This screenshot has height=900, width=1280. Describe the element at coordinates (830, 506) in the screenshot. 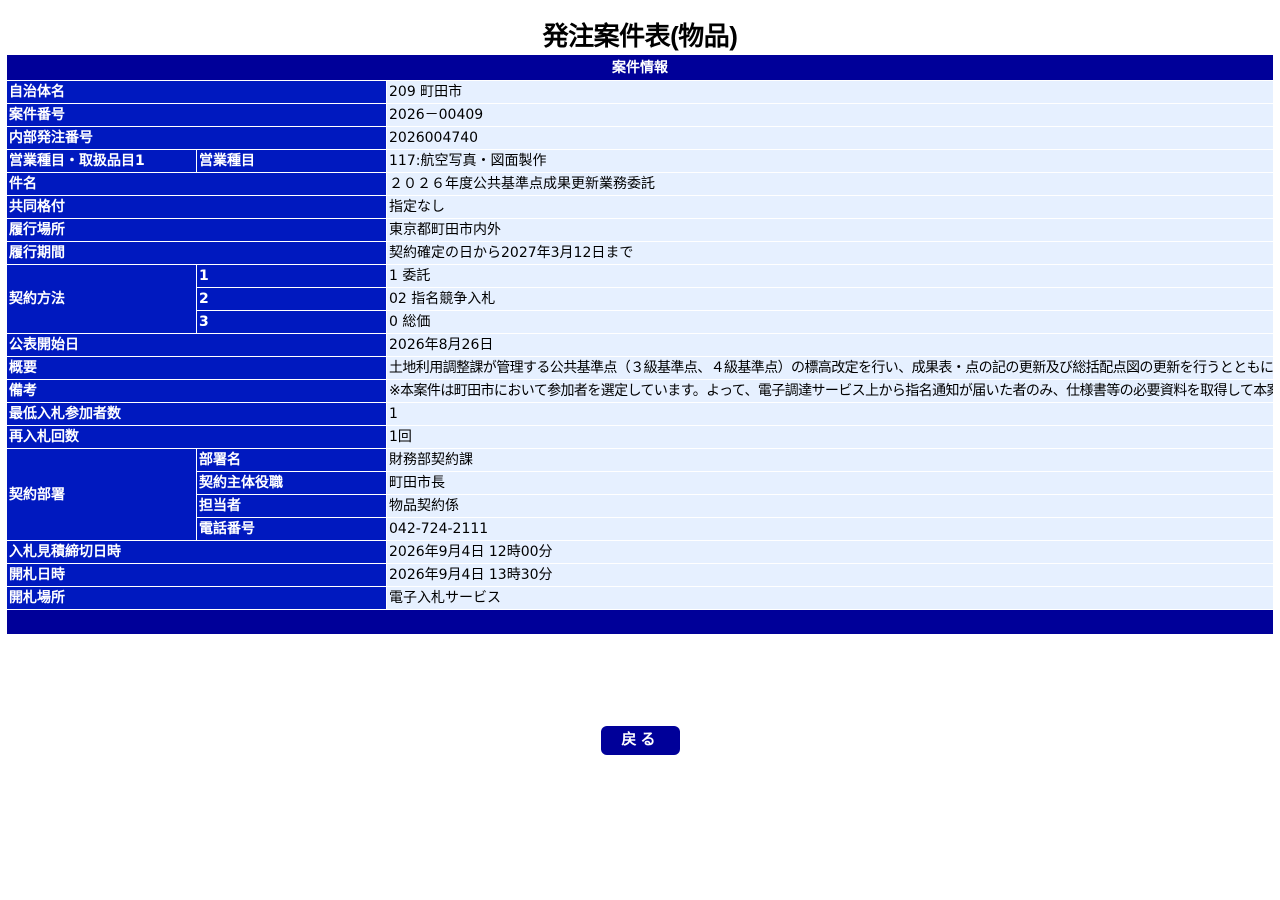

I see `value-person-in-charge: 物品契約係` at that location.